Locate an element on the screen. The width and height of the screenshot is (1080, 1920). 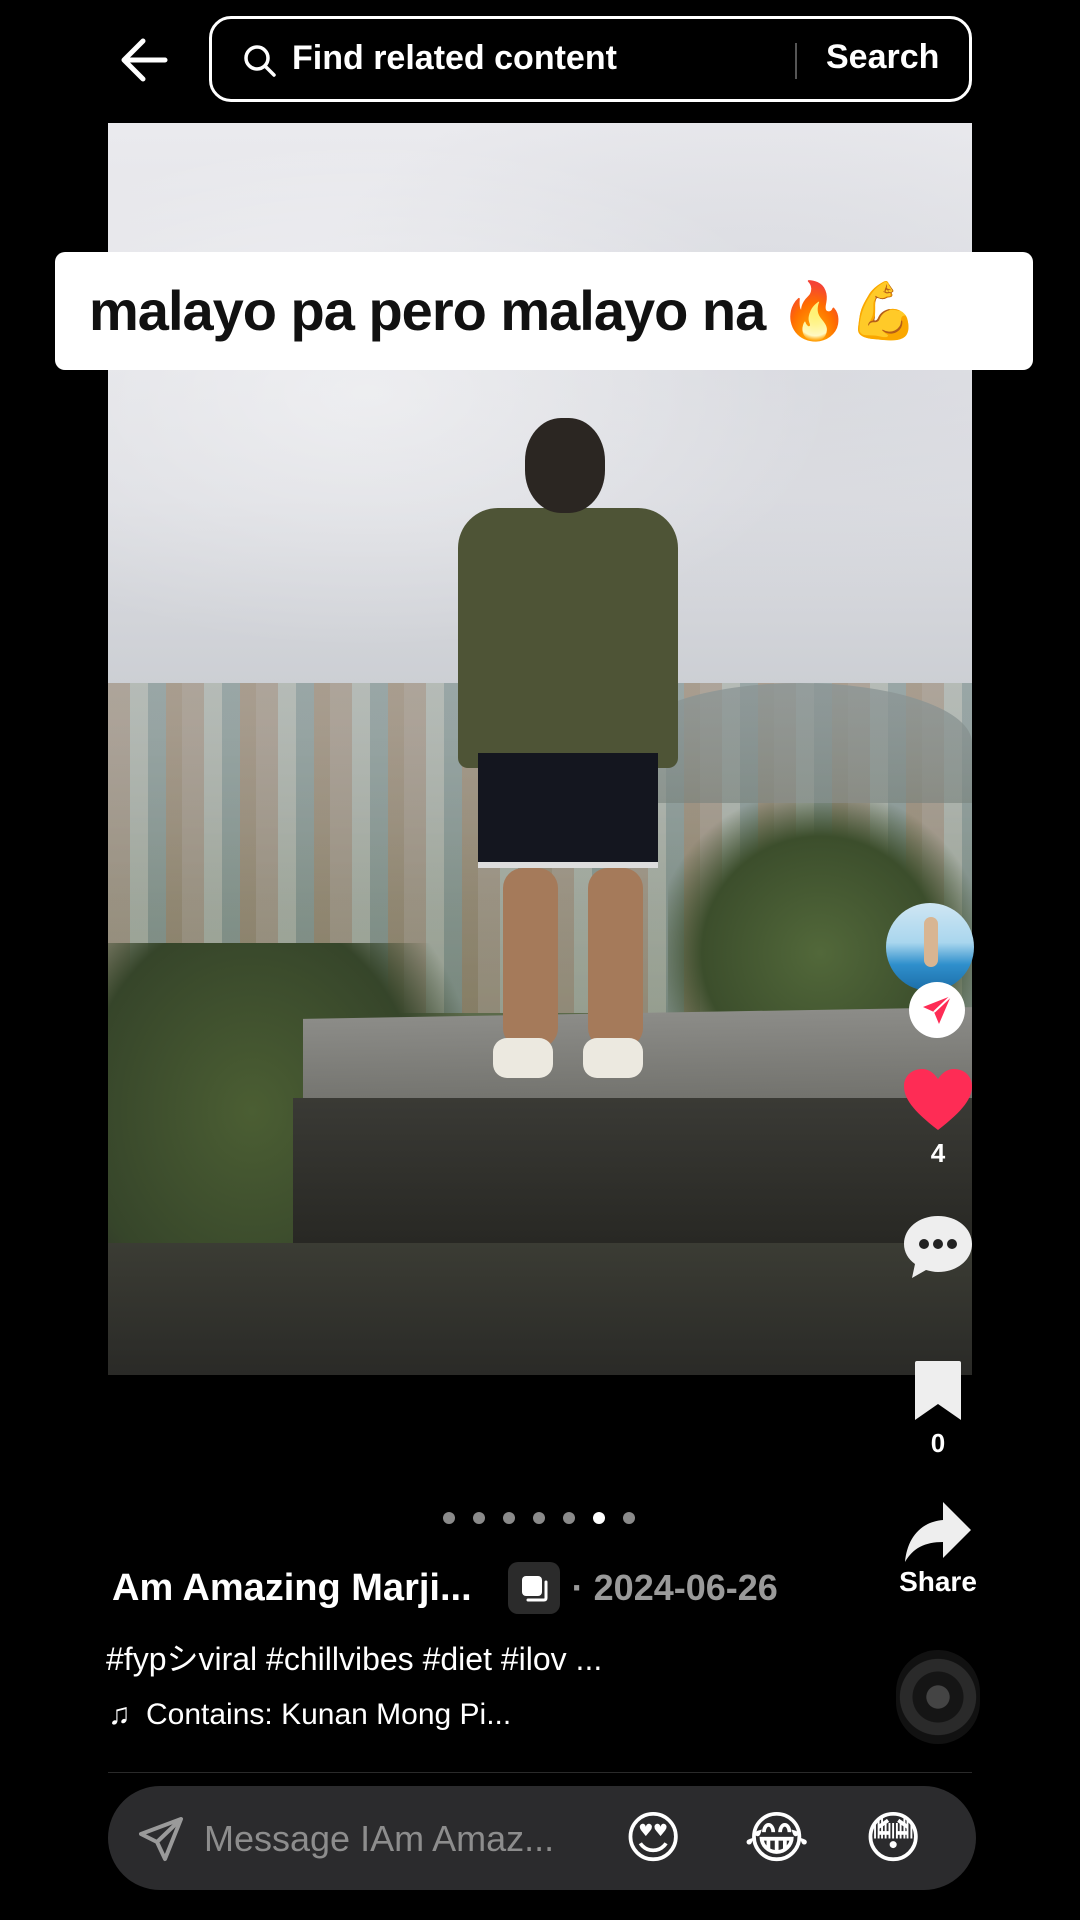
author-row: Am Amazing Marji... · 2024-06-26 is located at coordinates (445, 1588).